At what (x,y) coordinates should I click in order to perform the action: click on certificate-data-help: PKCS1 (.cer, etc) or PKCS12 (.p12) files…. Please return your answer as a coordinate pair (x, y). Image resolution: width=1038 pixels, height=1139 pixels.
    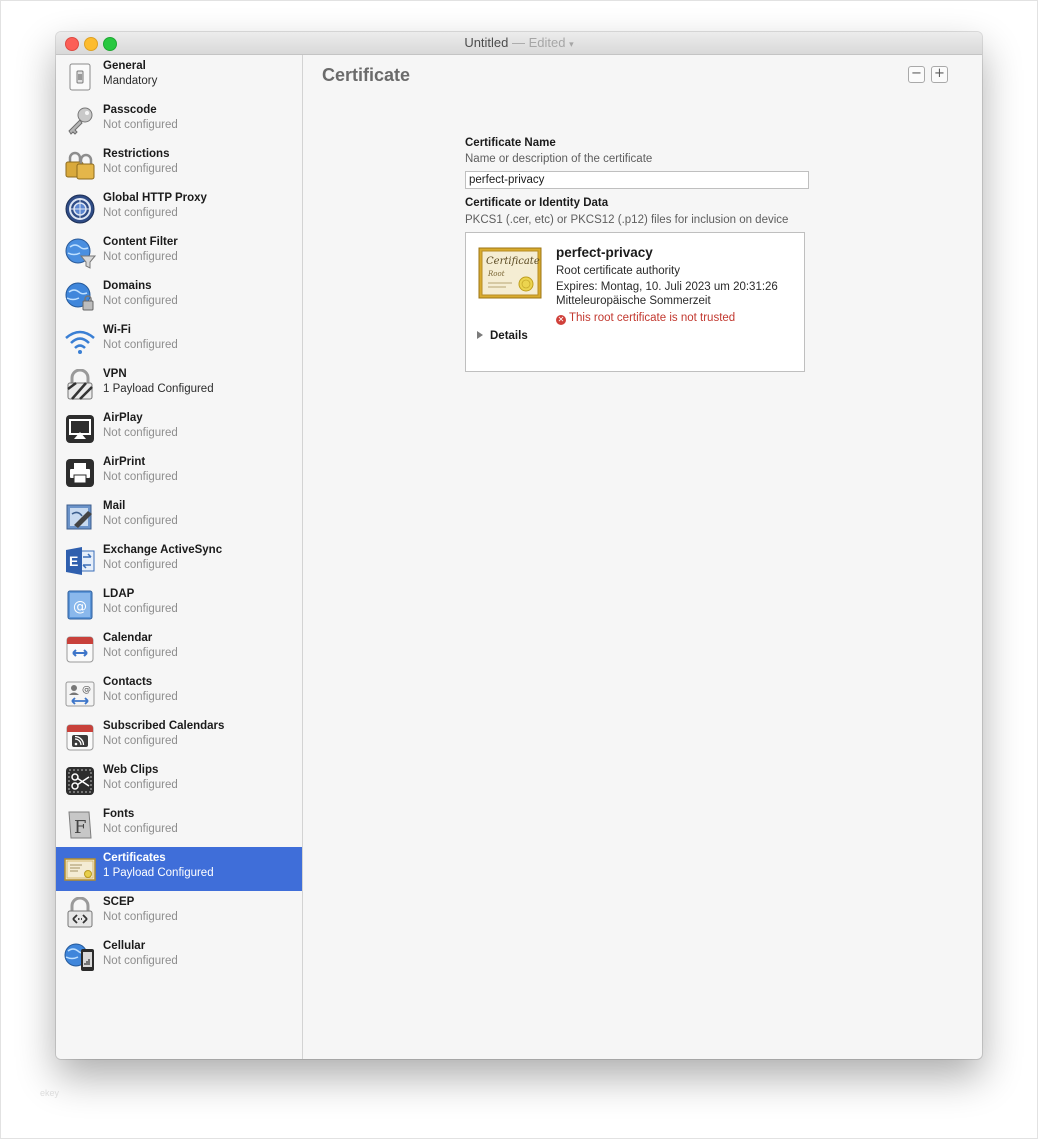
    Looking at the image, I should click on (627, 220).